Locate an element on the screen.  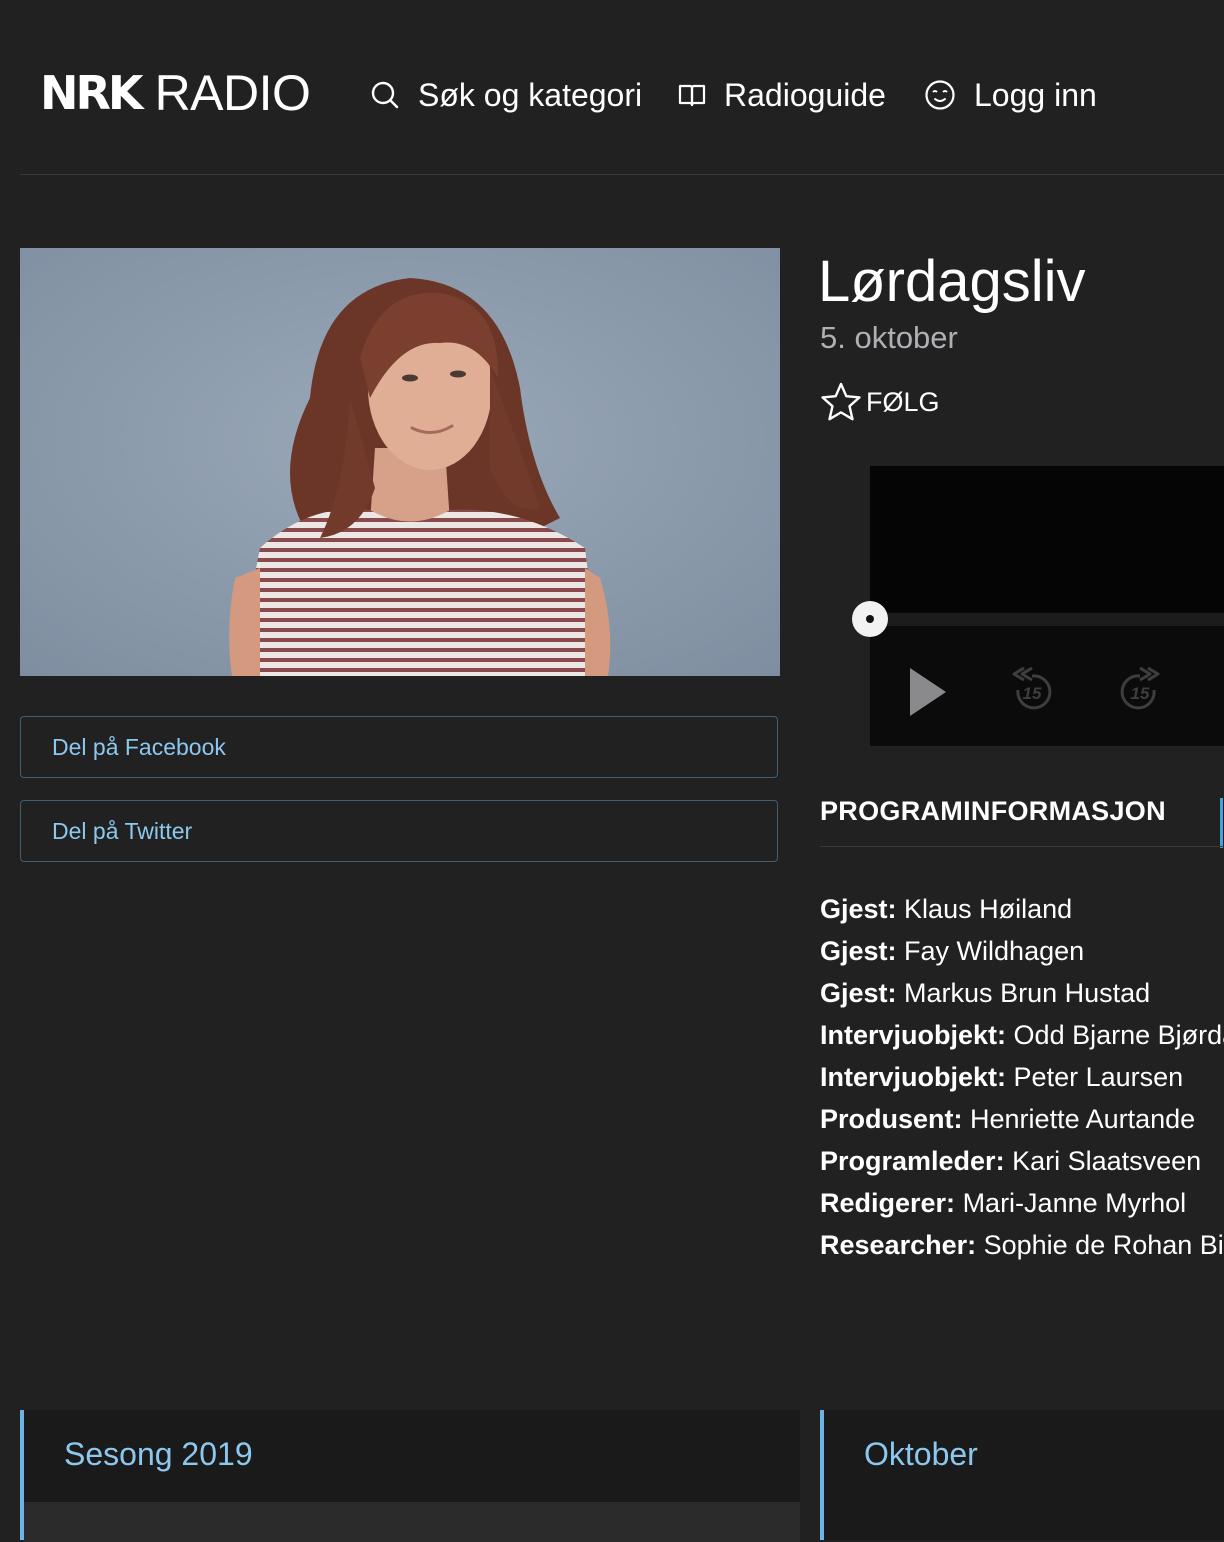
star-icon is located at coordinates (841, 401).